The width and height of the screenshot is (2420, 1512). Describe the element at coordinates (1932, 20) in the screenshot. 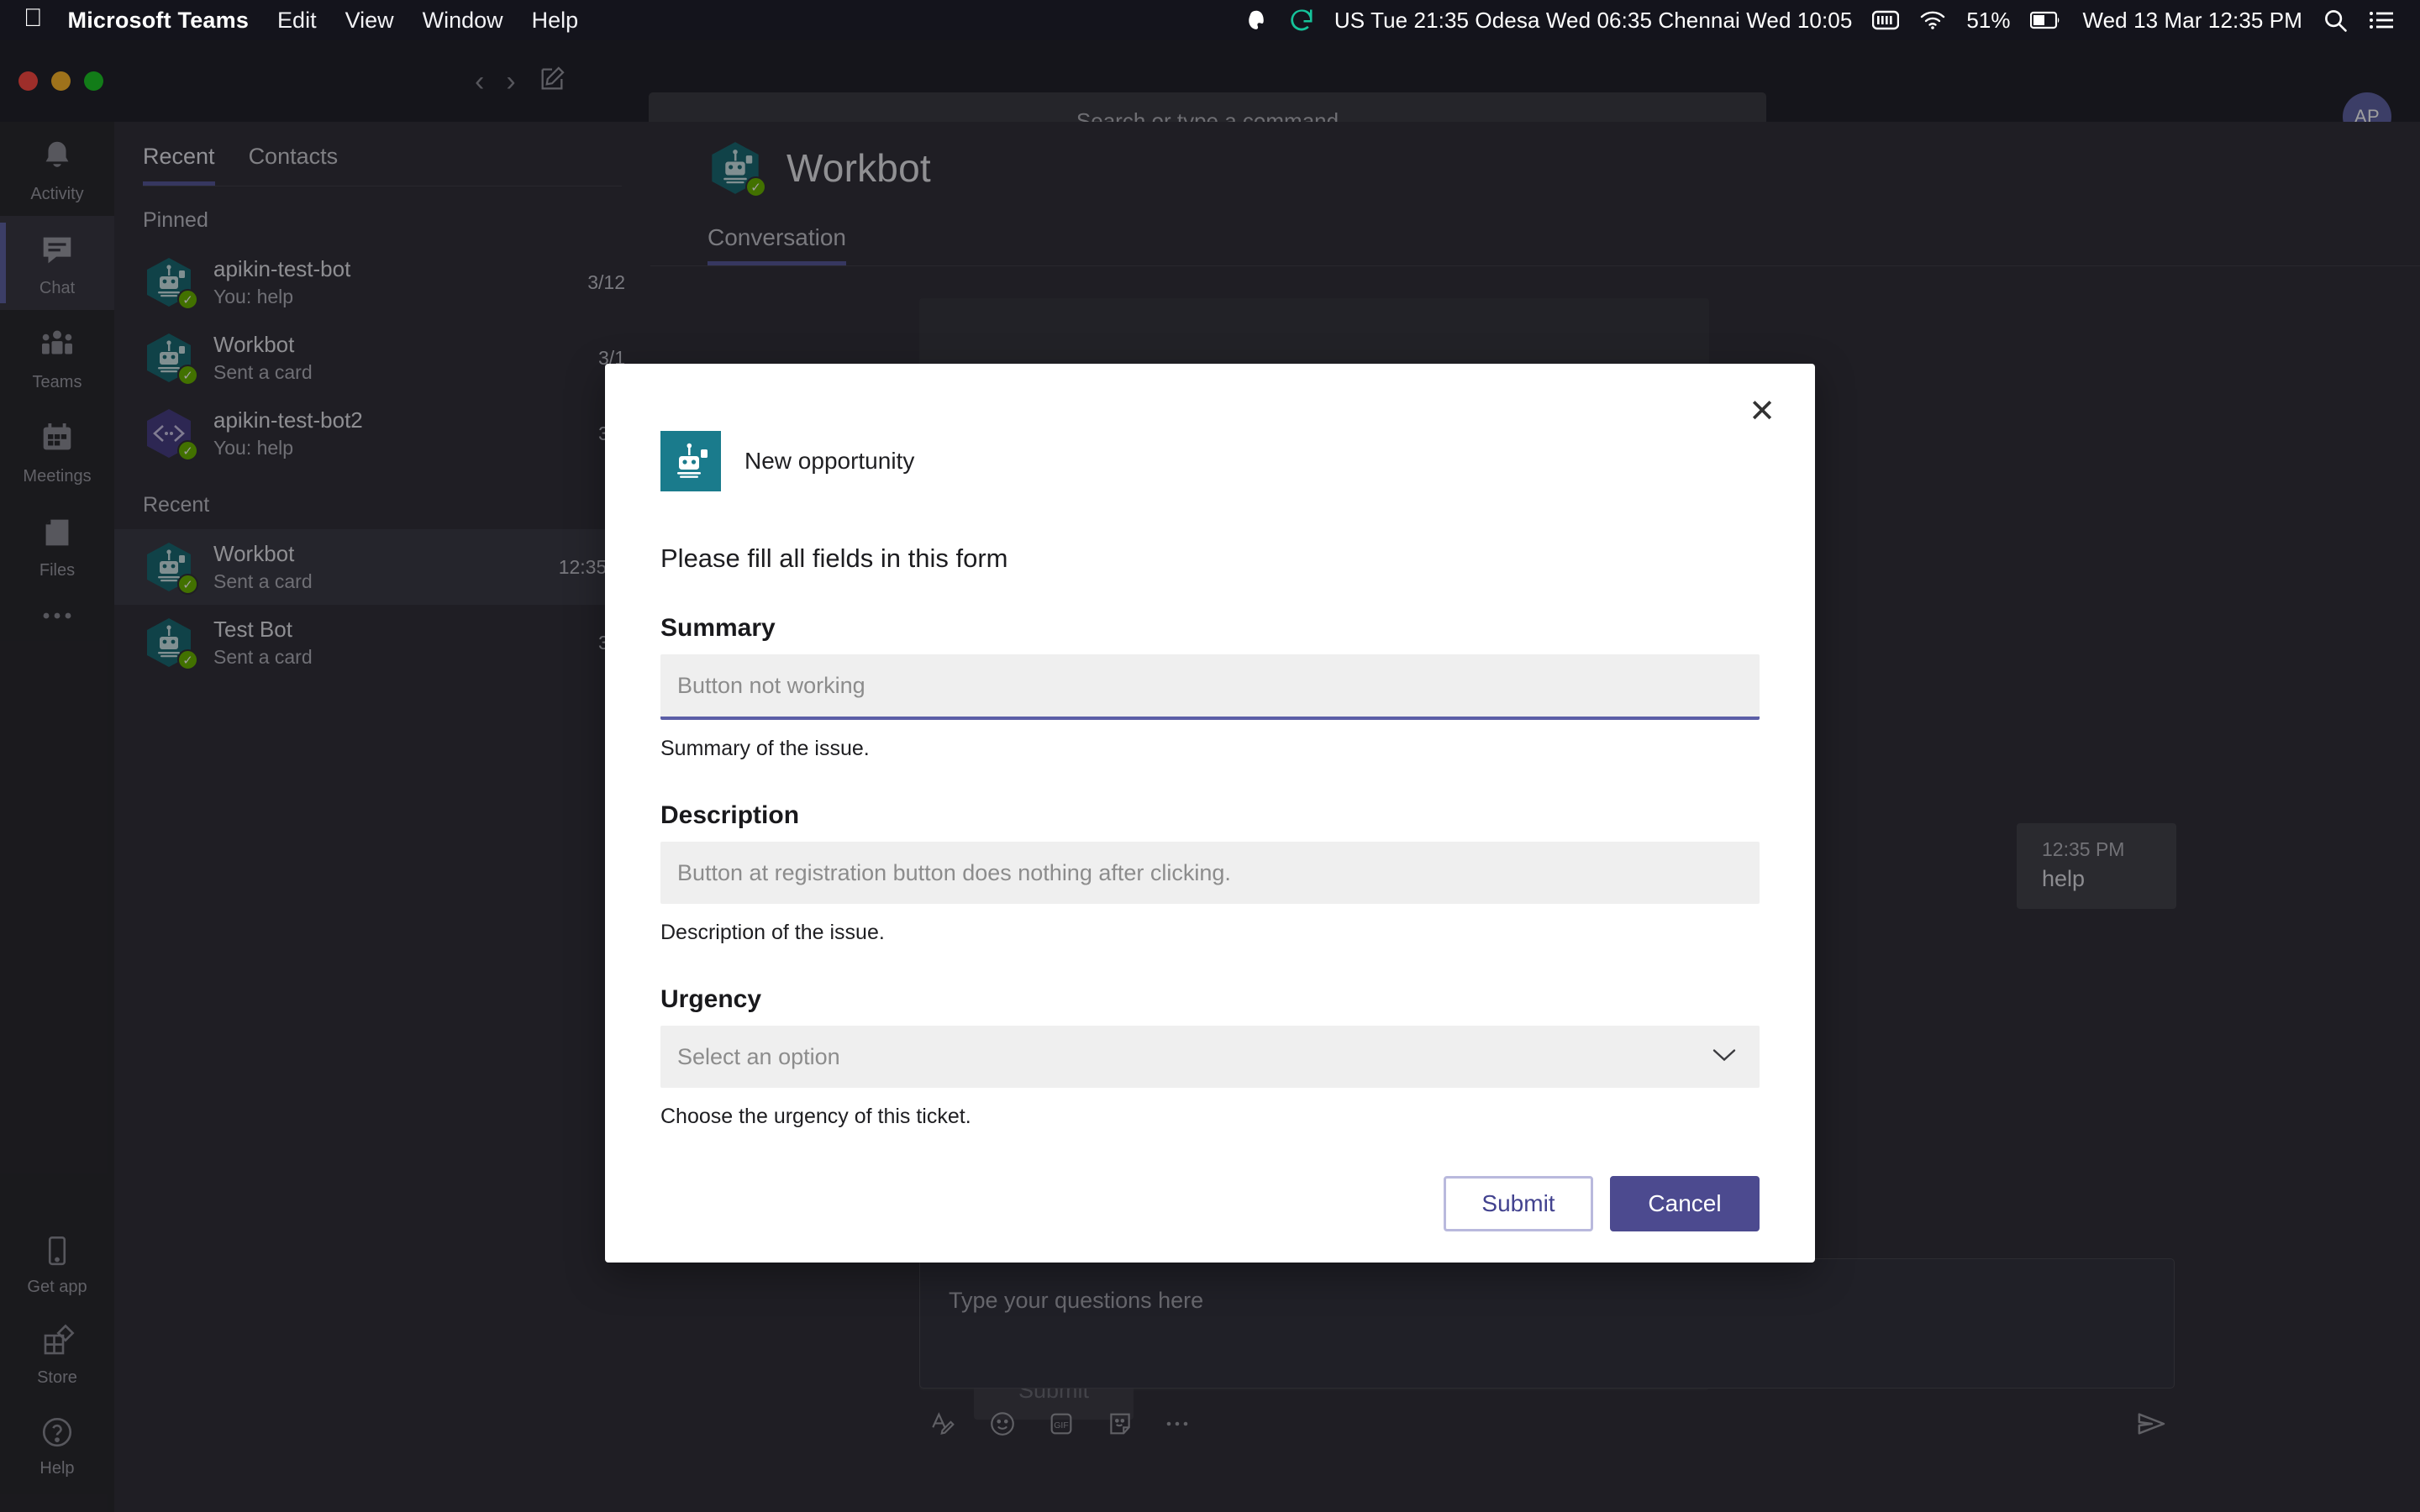

I see `wifi-icon` at that location.